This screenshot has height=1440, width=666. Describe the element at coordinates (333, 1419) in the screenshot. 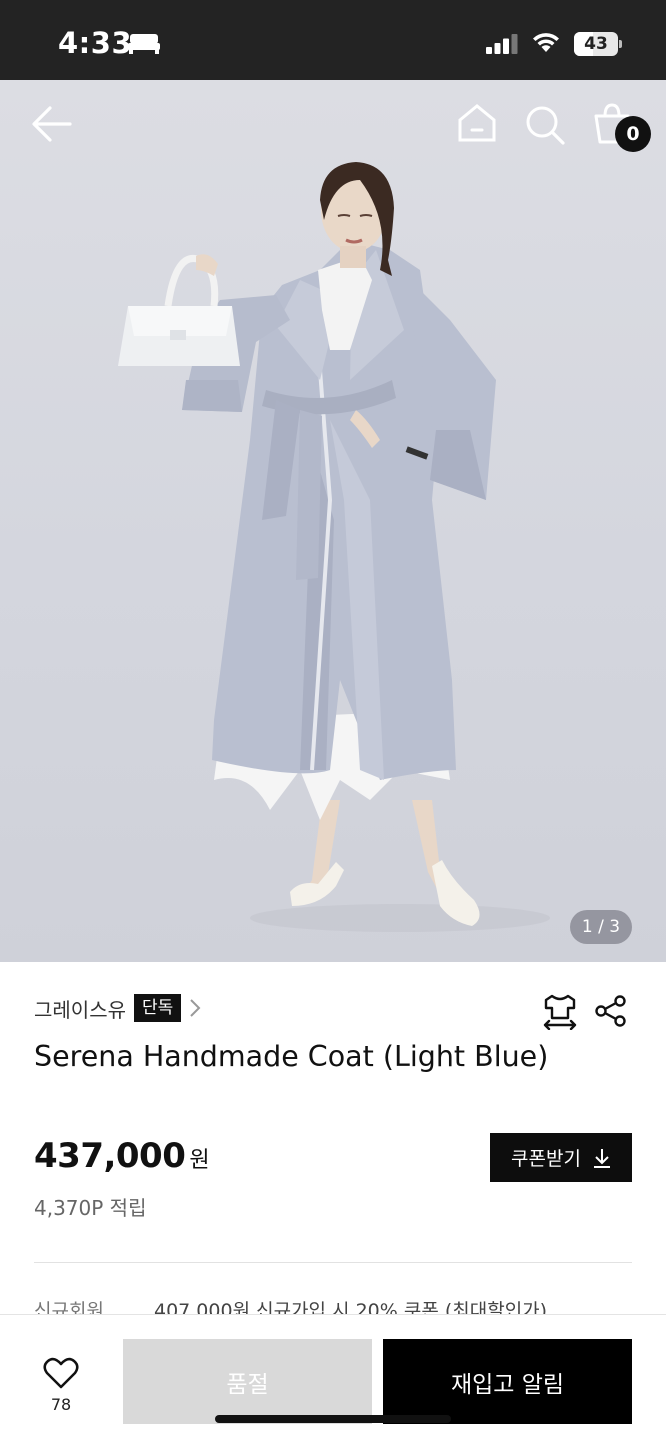

I see `home-indicator` at that location.